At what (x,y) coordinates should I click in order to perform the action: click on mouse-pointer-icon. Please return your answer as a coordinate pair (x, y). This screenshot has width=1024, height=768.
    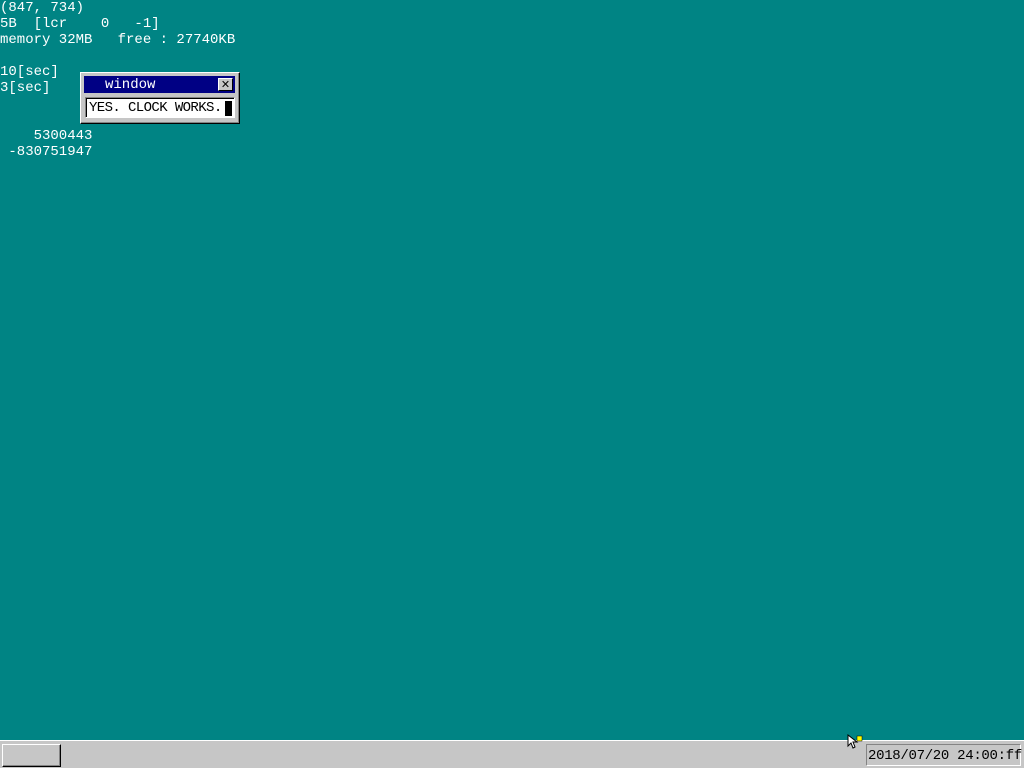
    Looking at the image, I should click on (855, 741).